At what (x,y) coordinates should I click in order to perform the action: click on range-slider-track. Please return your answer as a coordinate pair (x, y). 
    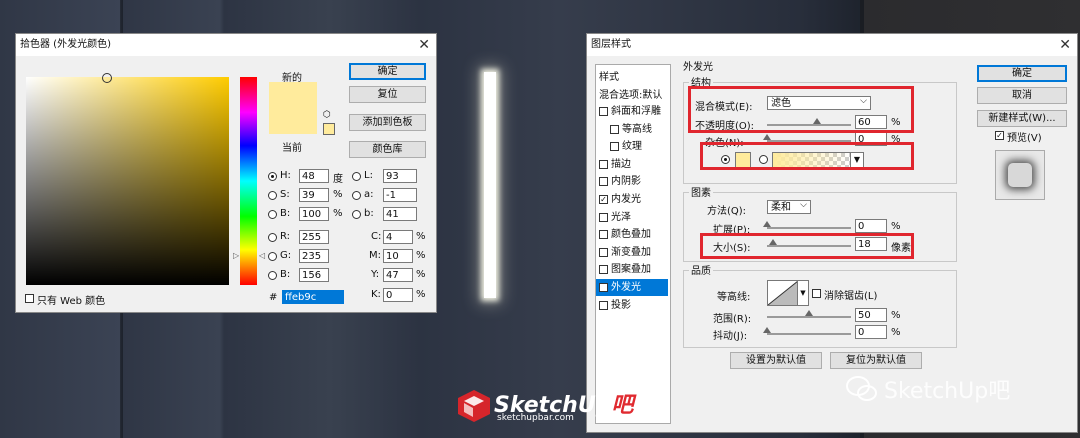
    Looking at the image, I should click on (809, 317).